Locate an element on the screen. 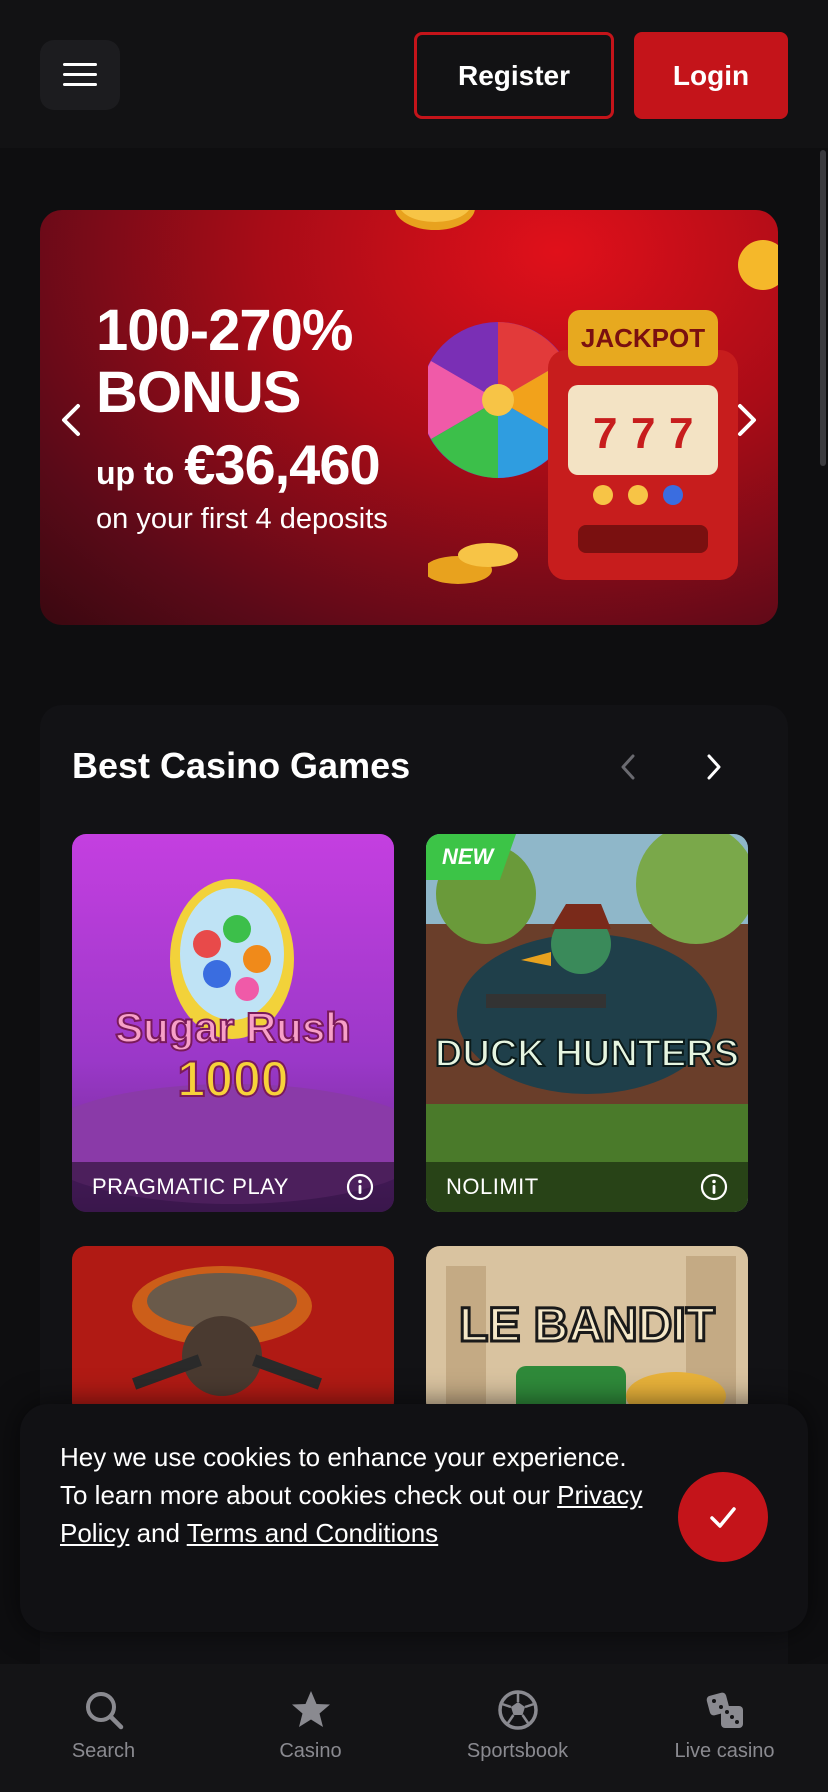  checkmark-icon is located at coordinates (723, 1517).